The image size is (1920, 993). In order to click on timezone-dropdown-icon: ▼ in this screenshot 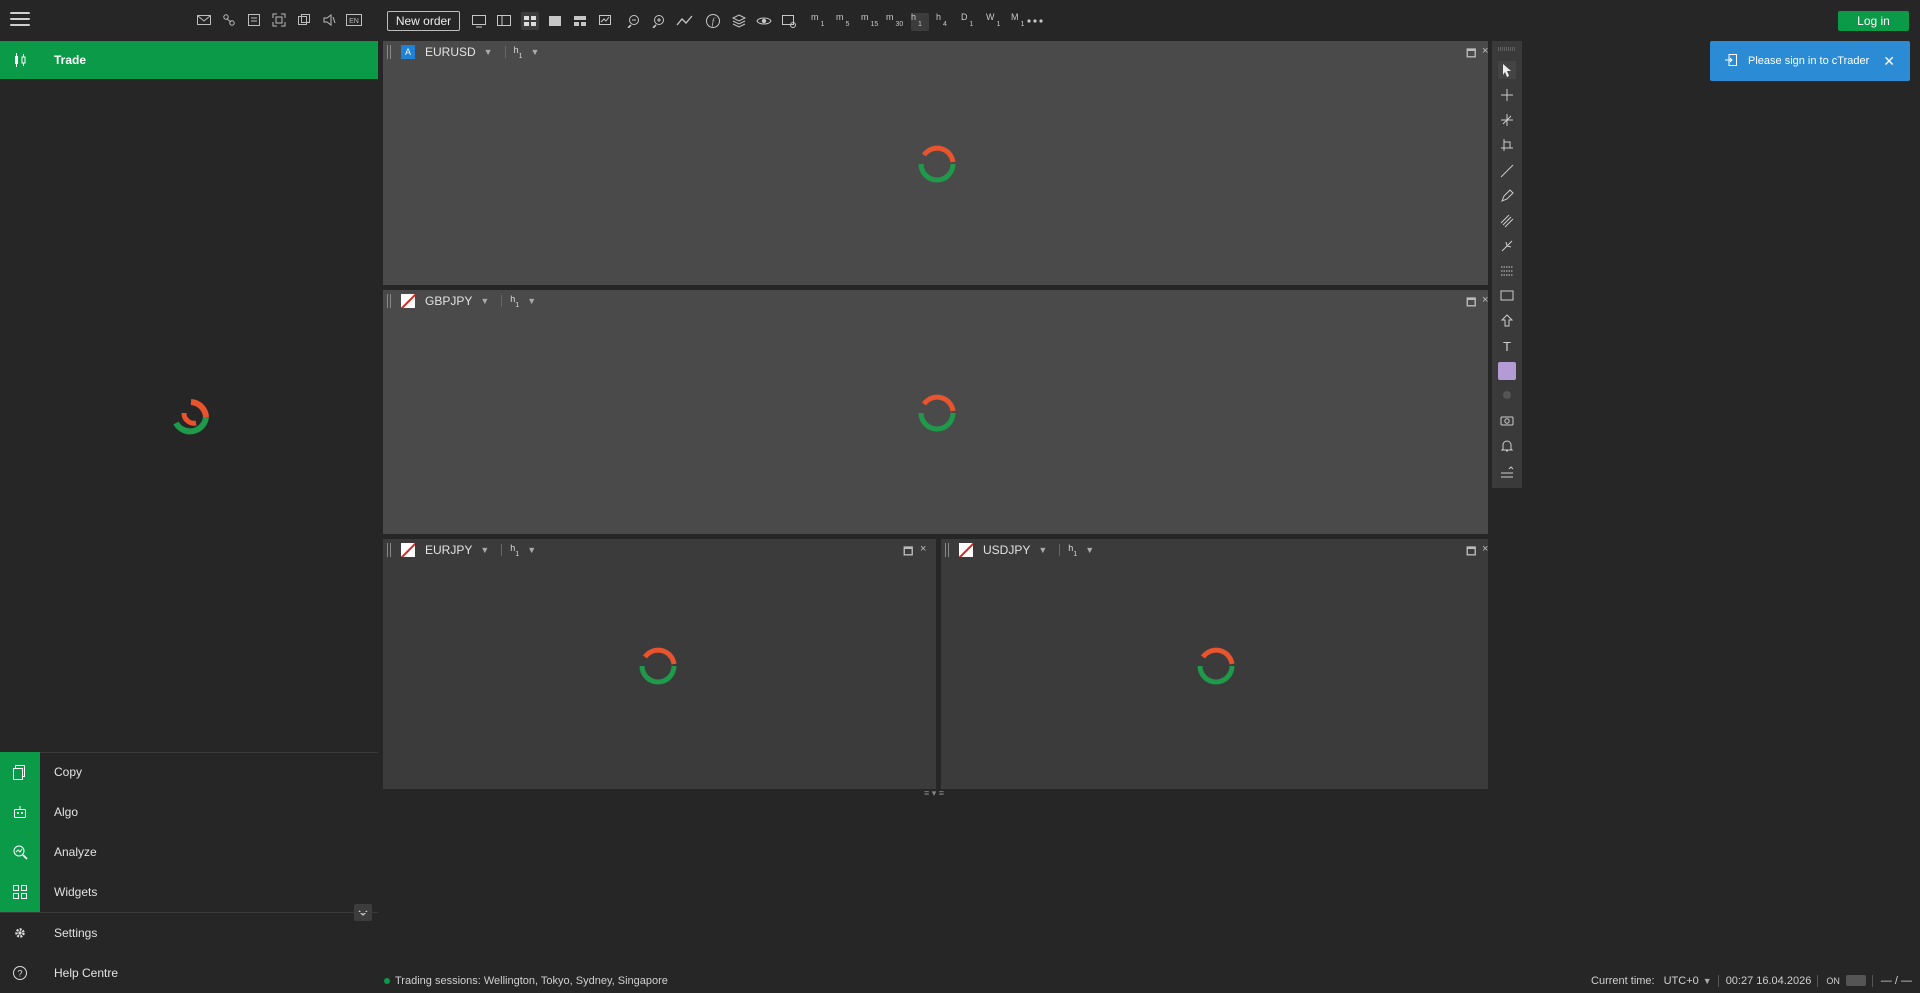, I will do `click(1707, 981)`.